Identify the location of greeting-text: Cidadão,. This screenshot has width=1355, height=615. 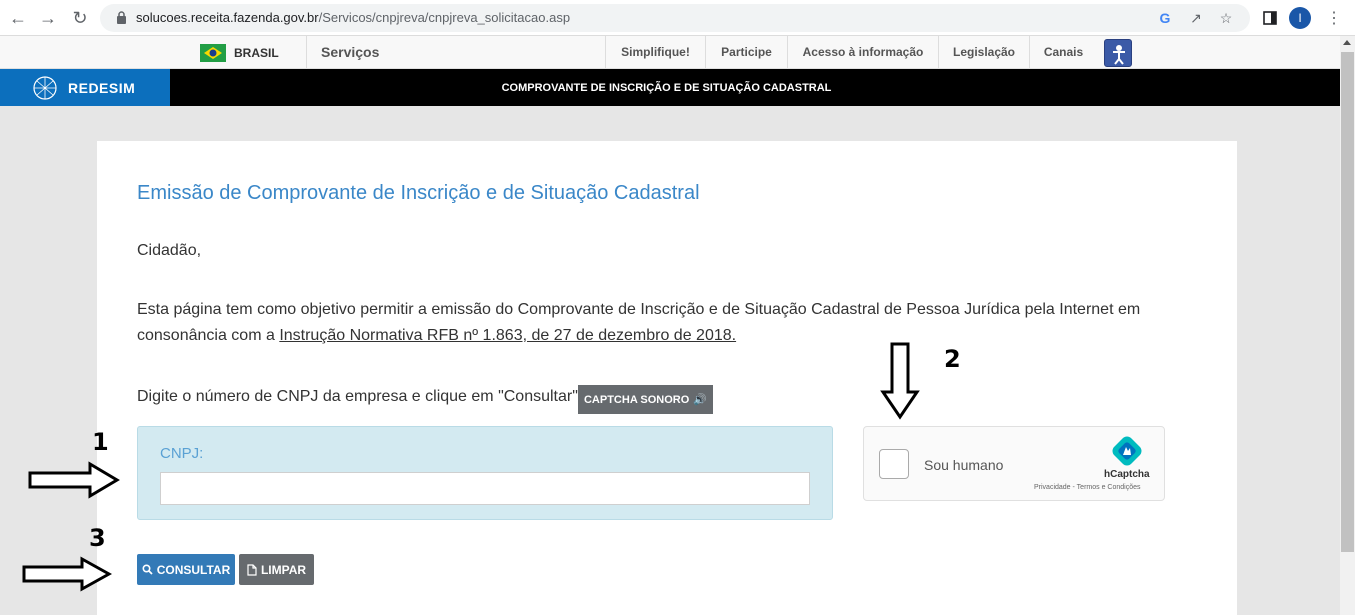
(169, 250).